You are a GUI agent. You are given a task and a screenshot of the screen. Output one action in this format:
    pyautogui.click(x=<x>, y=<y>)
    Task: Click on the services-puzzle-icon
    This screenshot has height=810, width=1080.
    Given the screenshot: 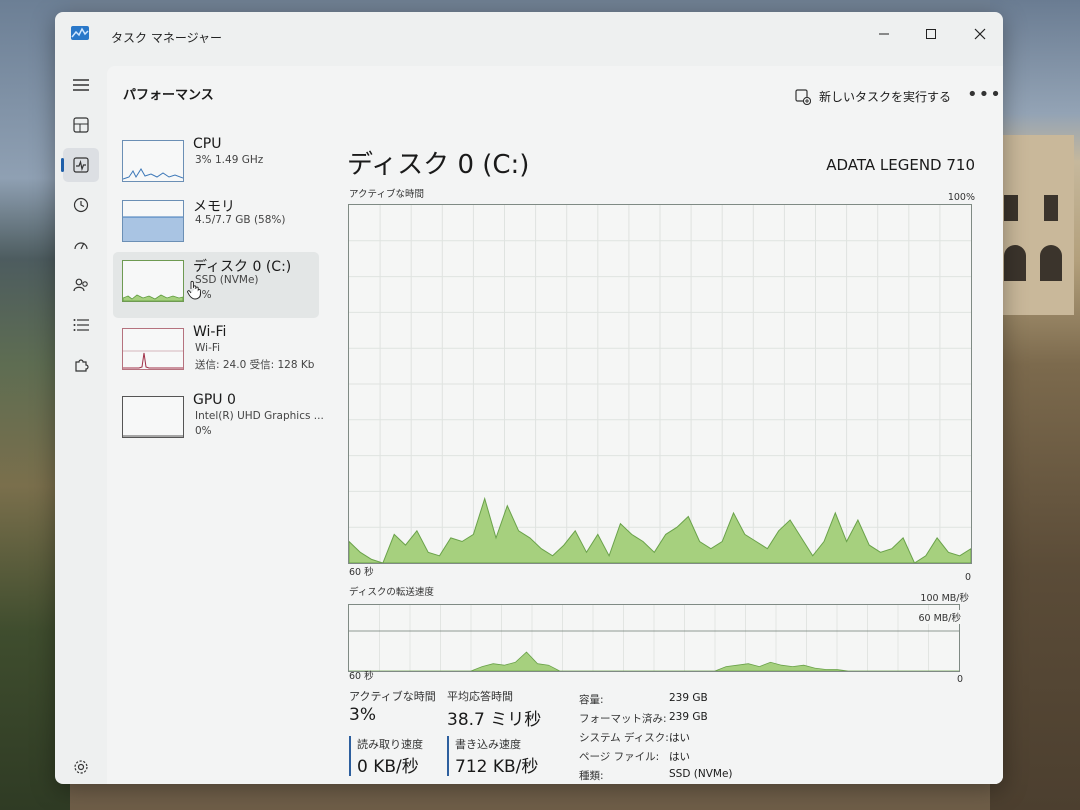 What is the action you would take?
    pyautogui.click(x=82, y=365)
    